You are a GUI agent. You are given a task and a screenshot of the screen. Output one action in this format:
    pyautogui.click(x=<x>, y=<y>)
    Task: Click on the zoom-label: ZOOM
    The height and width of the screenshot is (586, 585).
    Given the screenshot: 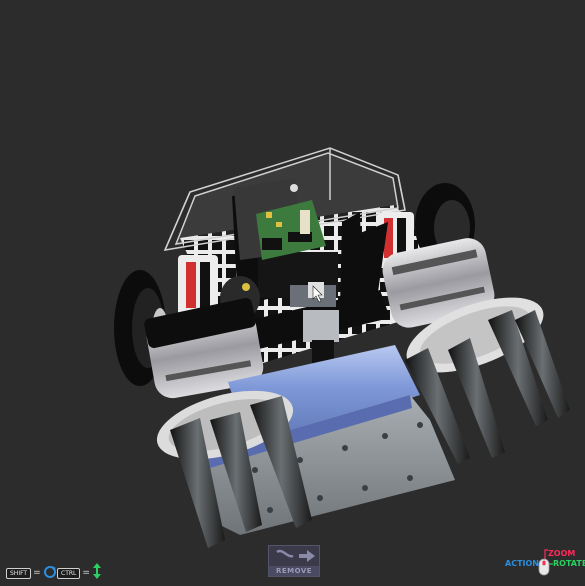 What is the action you would take?
    pyautogui.click(x=562, y=553)
    